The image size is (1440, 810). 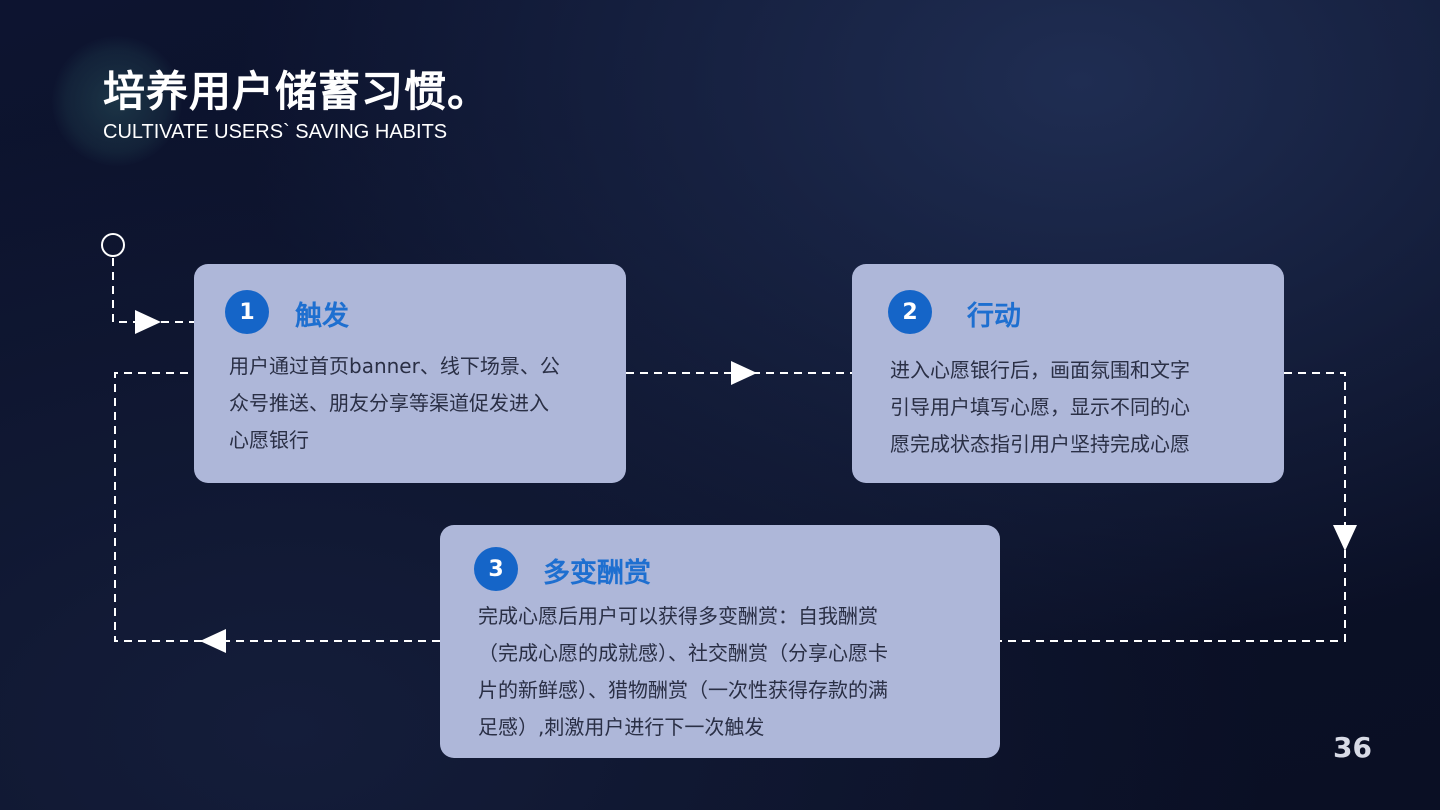 I want to click on description-line: 进入心愿银行后，画面氛围和文字, so click(x=1040, y=370).